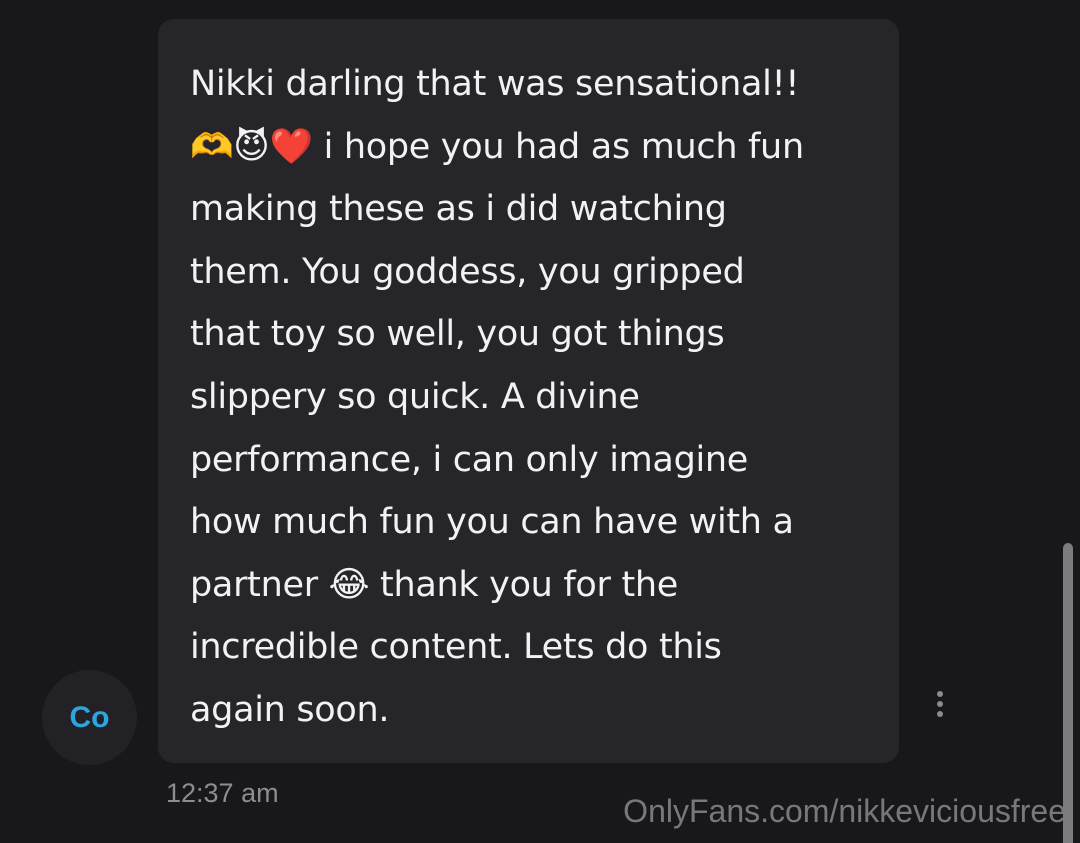 This screenshot has height=843, width=1080. I want to click on avatar: Co, so click(89, 717).